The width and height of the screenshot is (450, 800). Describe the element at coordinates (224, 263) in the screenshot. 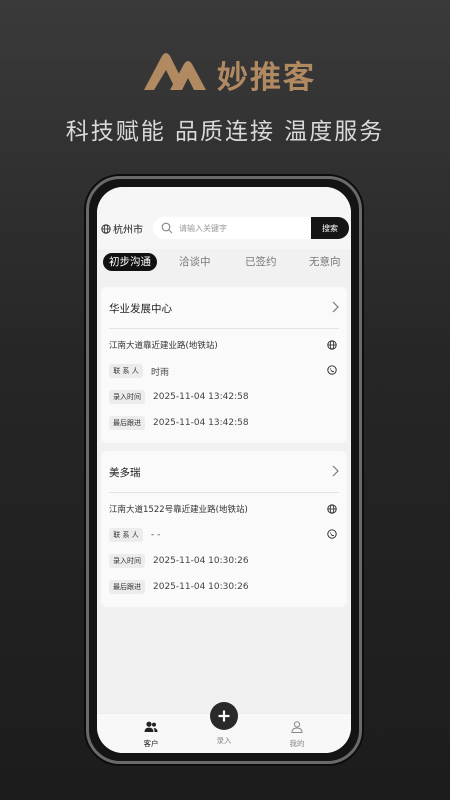

I see `status-tabs: 初步沟通 洽谈中 已签约 无意向` at that location.